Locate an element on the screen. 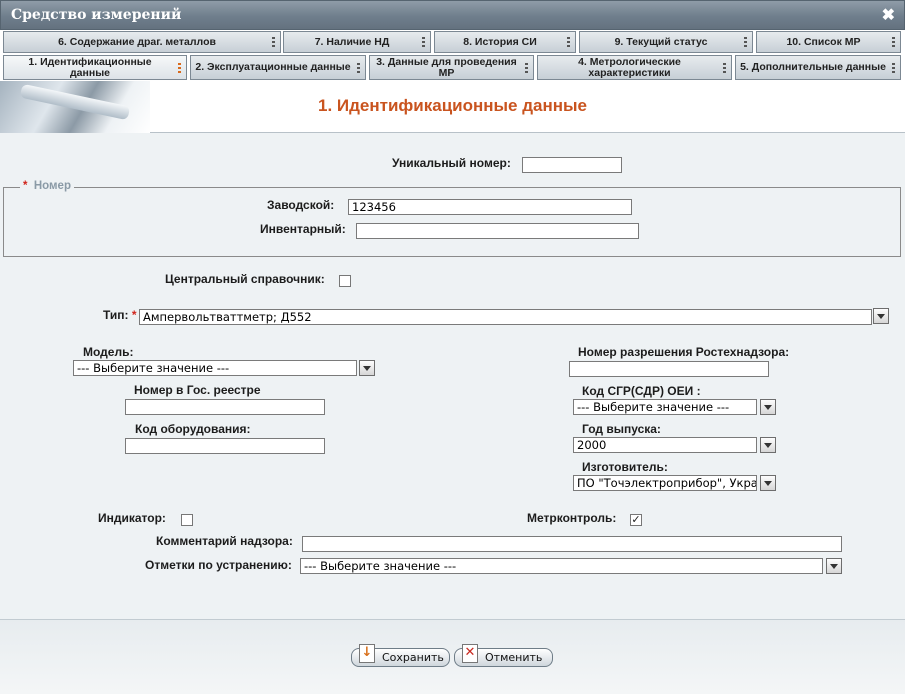 This screenshot has width=905, height=694. tab-label: 3. Данные для проведения МР is located at coordinates (446, 67).